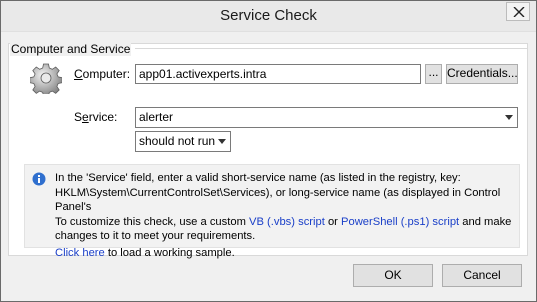  Describe the element at coordinates (482, 275) in the screenshot. I see `cancel-button: Cancel` at that location.